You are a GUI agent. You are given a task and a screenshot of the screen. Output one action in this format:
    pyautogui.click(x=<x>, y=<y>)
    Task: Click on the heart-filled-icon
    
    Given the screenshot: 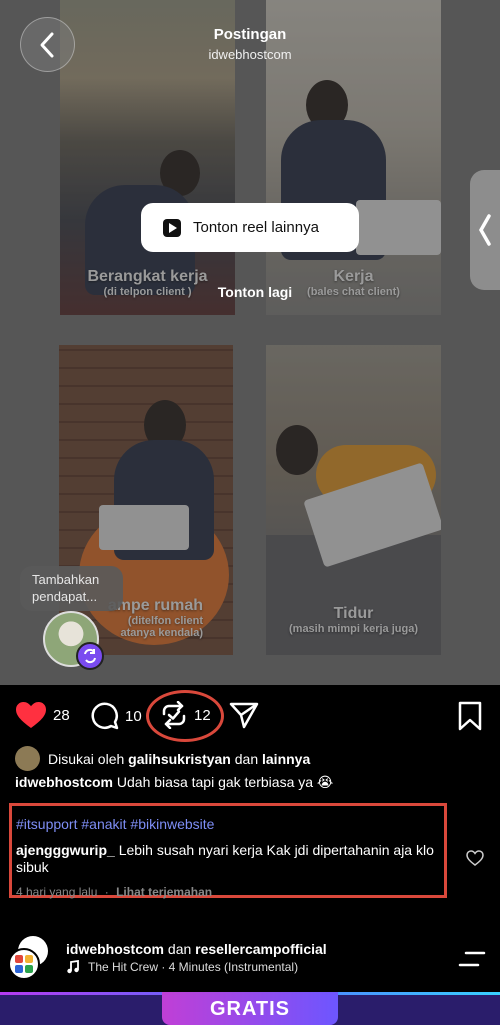 What is the action you would take?
    pyautogui.click(x=31, y=715)
    